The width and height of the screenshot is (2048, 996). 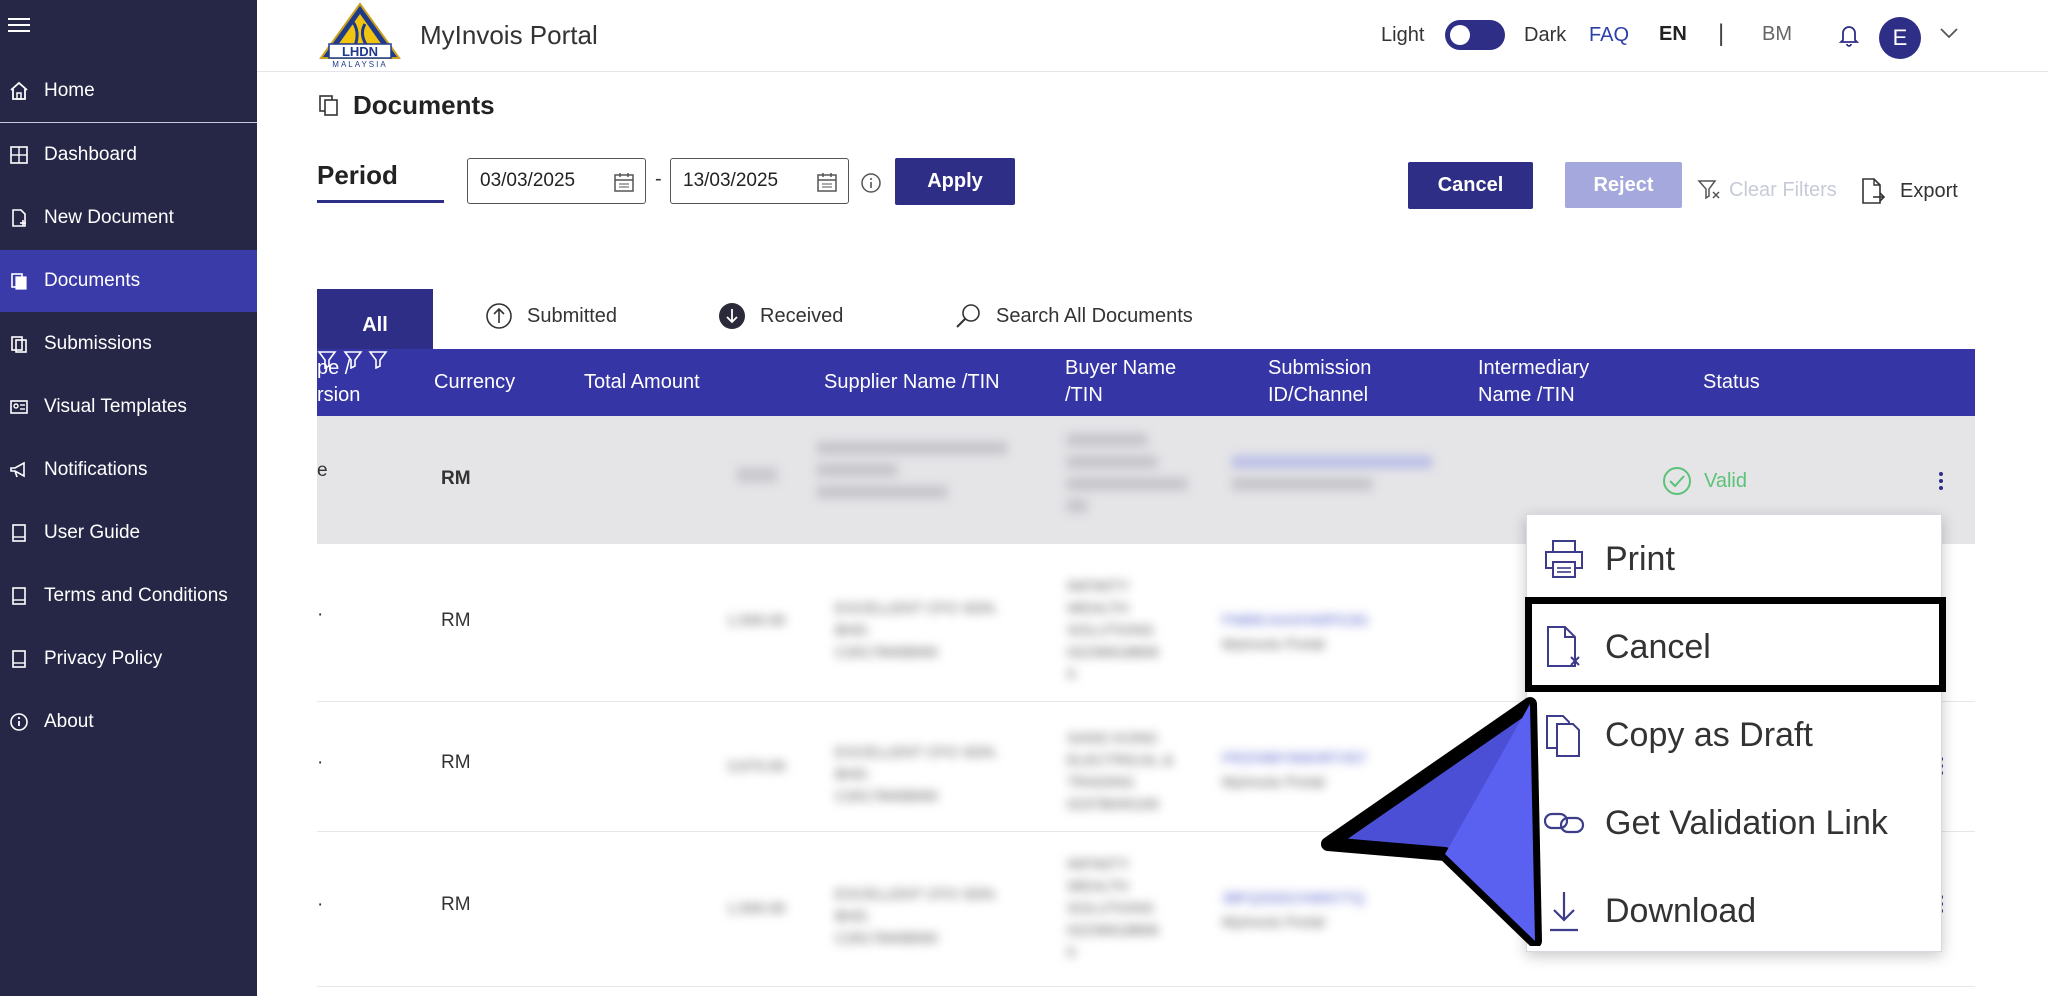 What do you see at coordinates (128, 659) in the screenshot?
I see `sidebar-item-privacy-policy: Privacy Policy` at bounding box center [128, 659].